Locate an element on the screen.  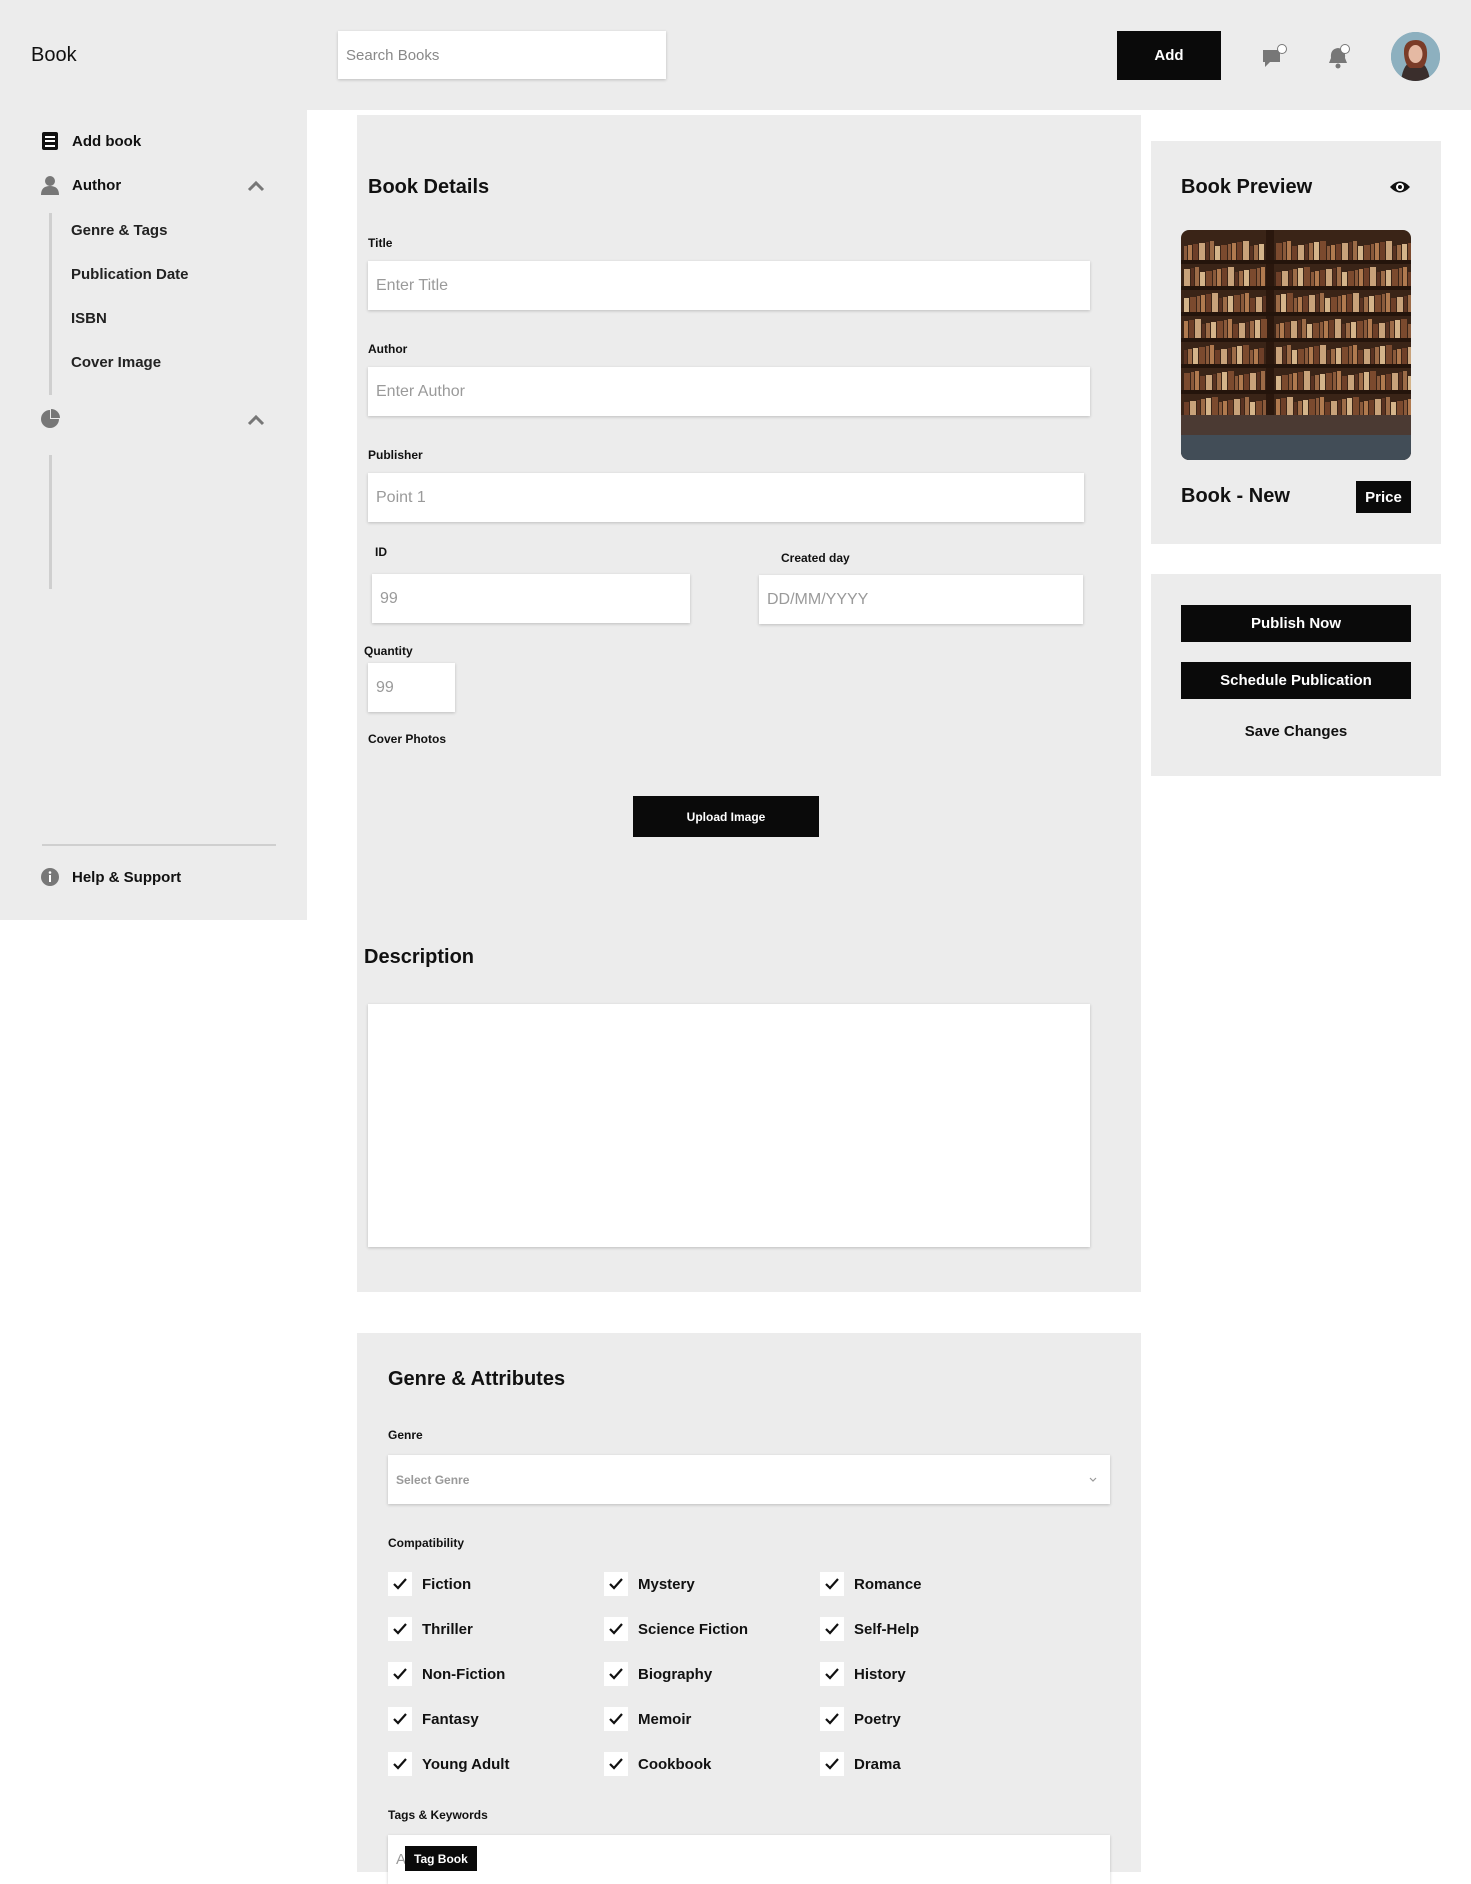
info-icon is located at coordinates (50, 877).